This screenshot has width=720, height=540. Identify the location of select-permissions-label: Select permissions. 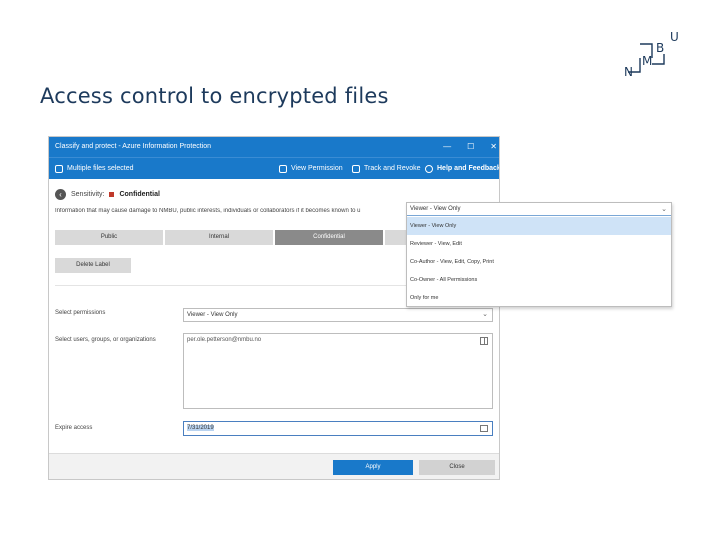
(80, 313).